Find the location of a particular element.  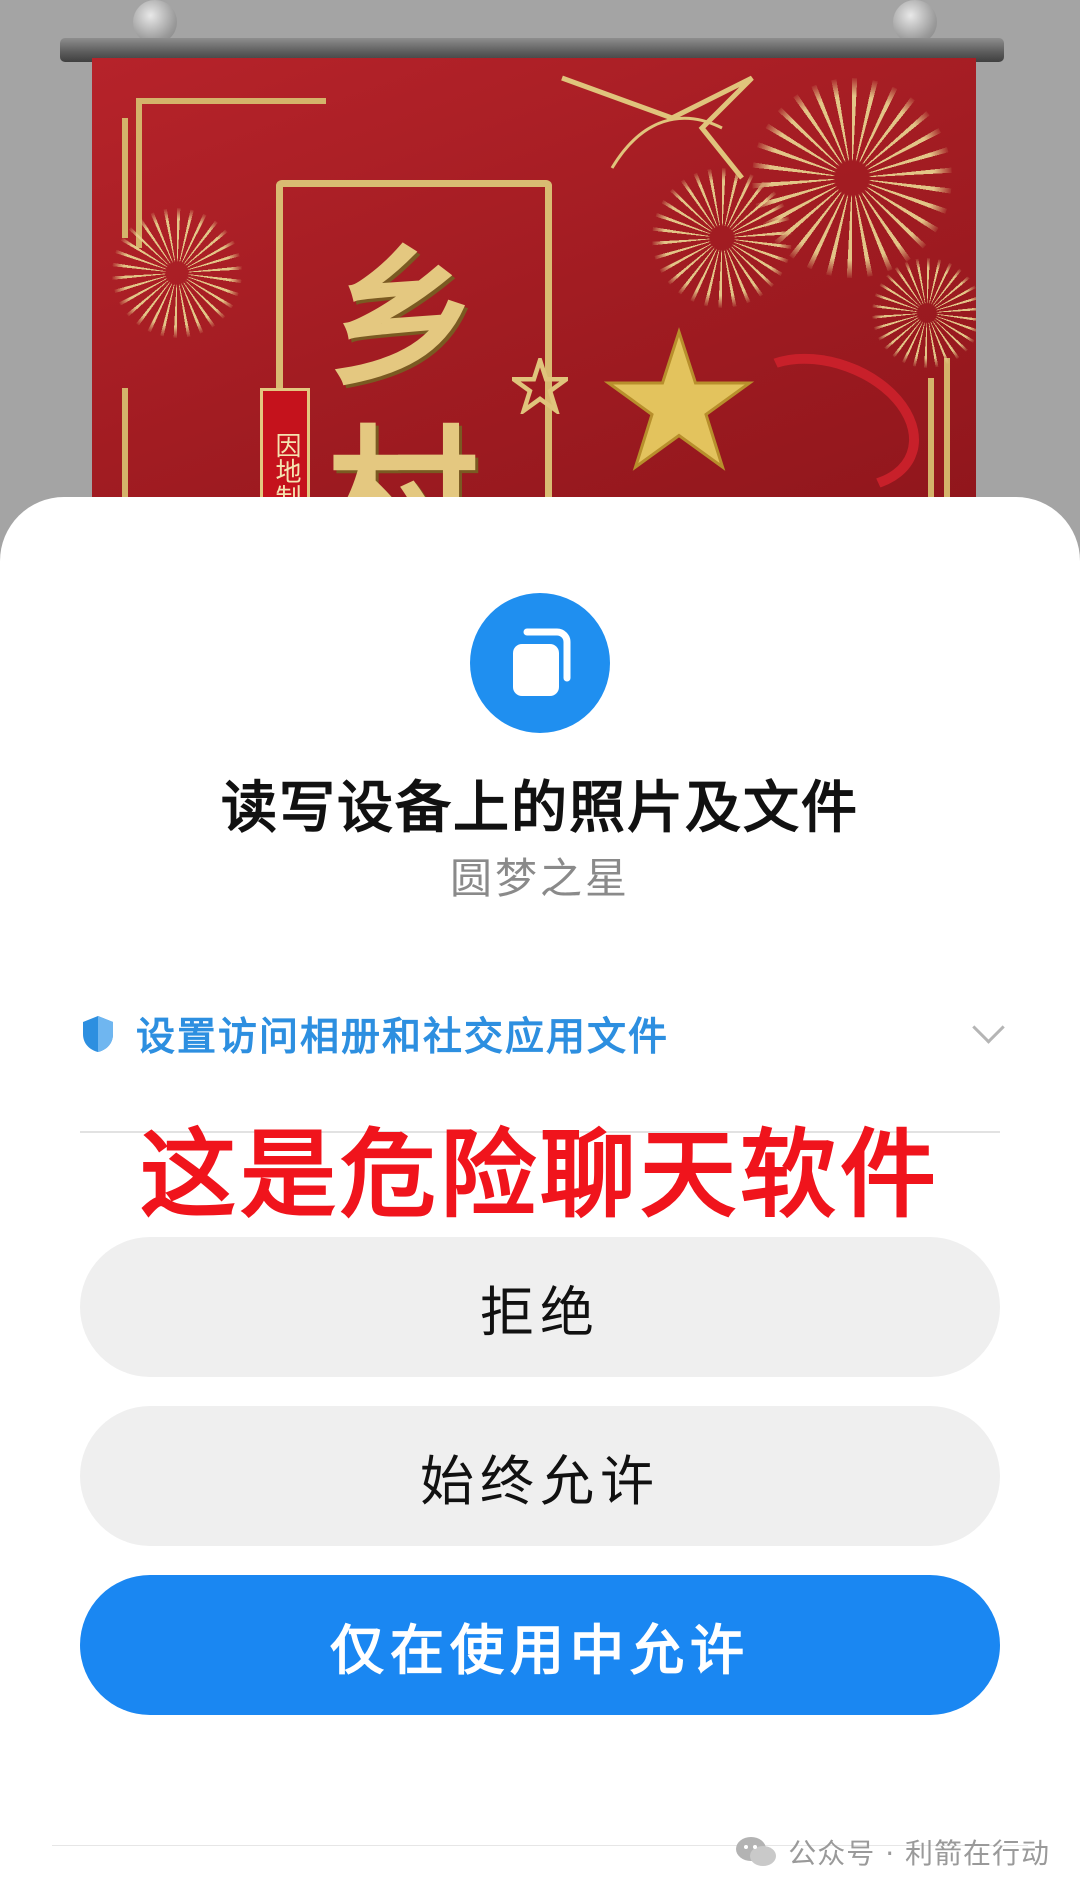

album-access-option: 设置访问相册和社交应用文件 is located at coordinates (542, 1034).